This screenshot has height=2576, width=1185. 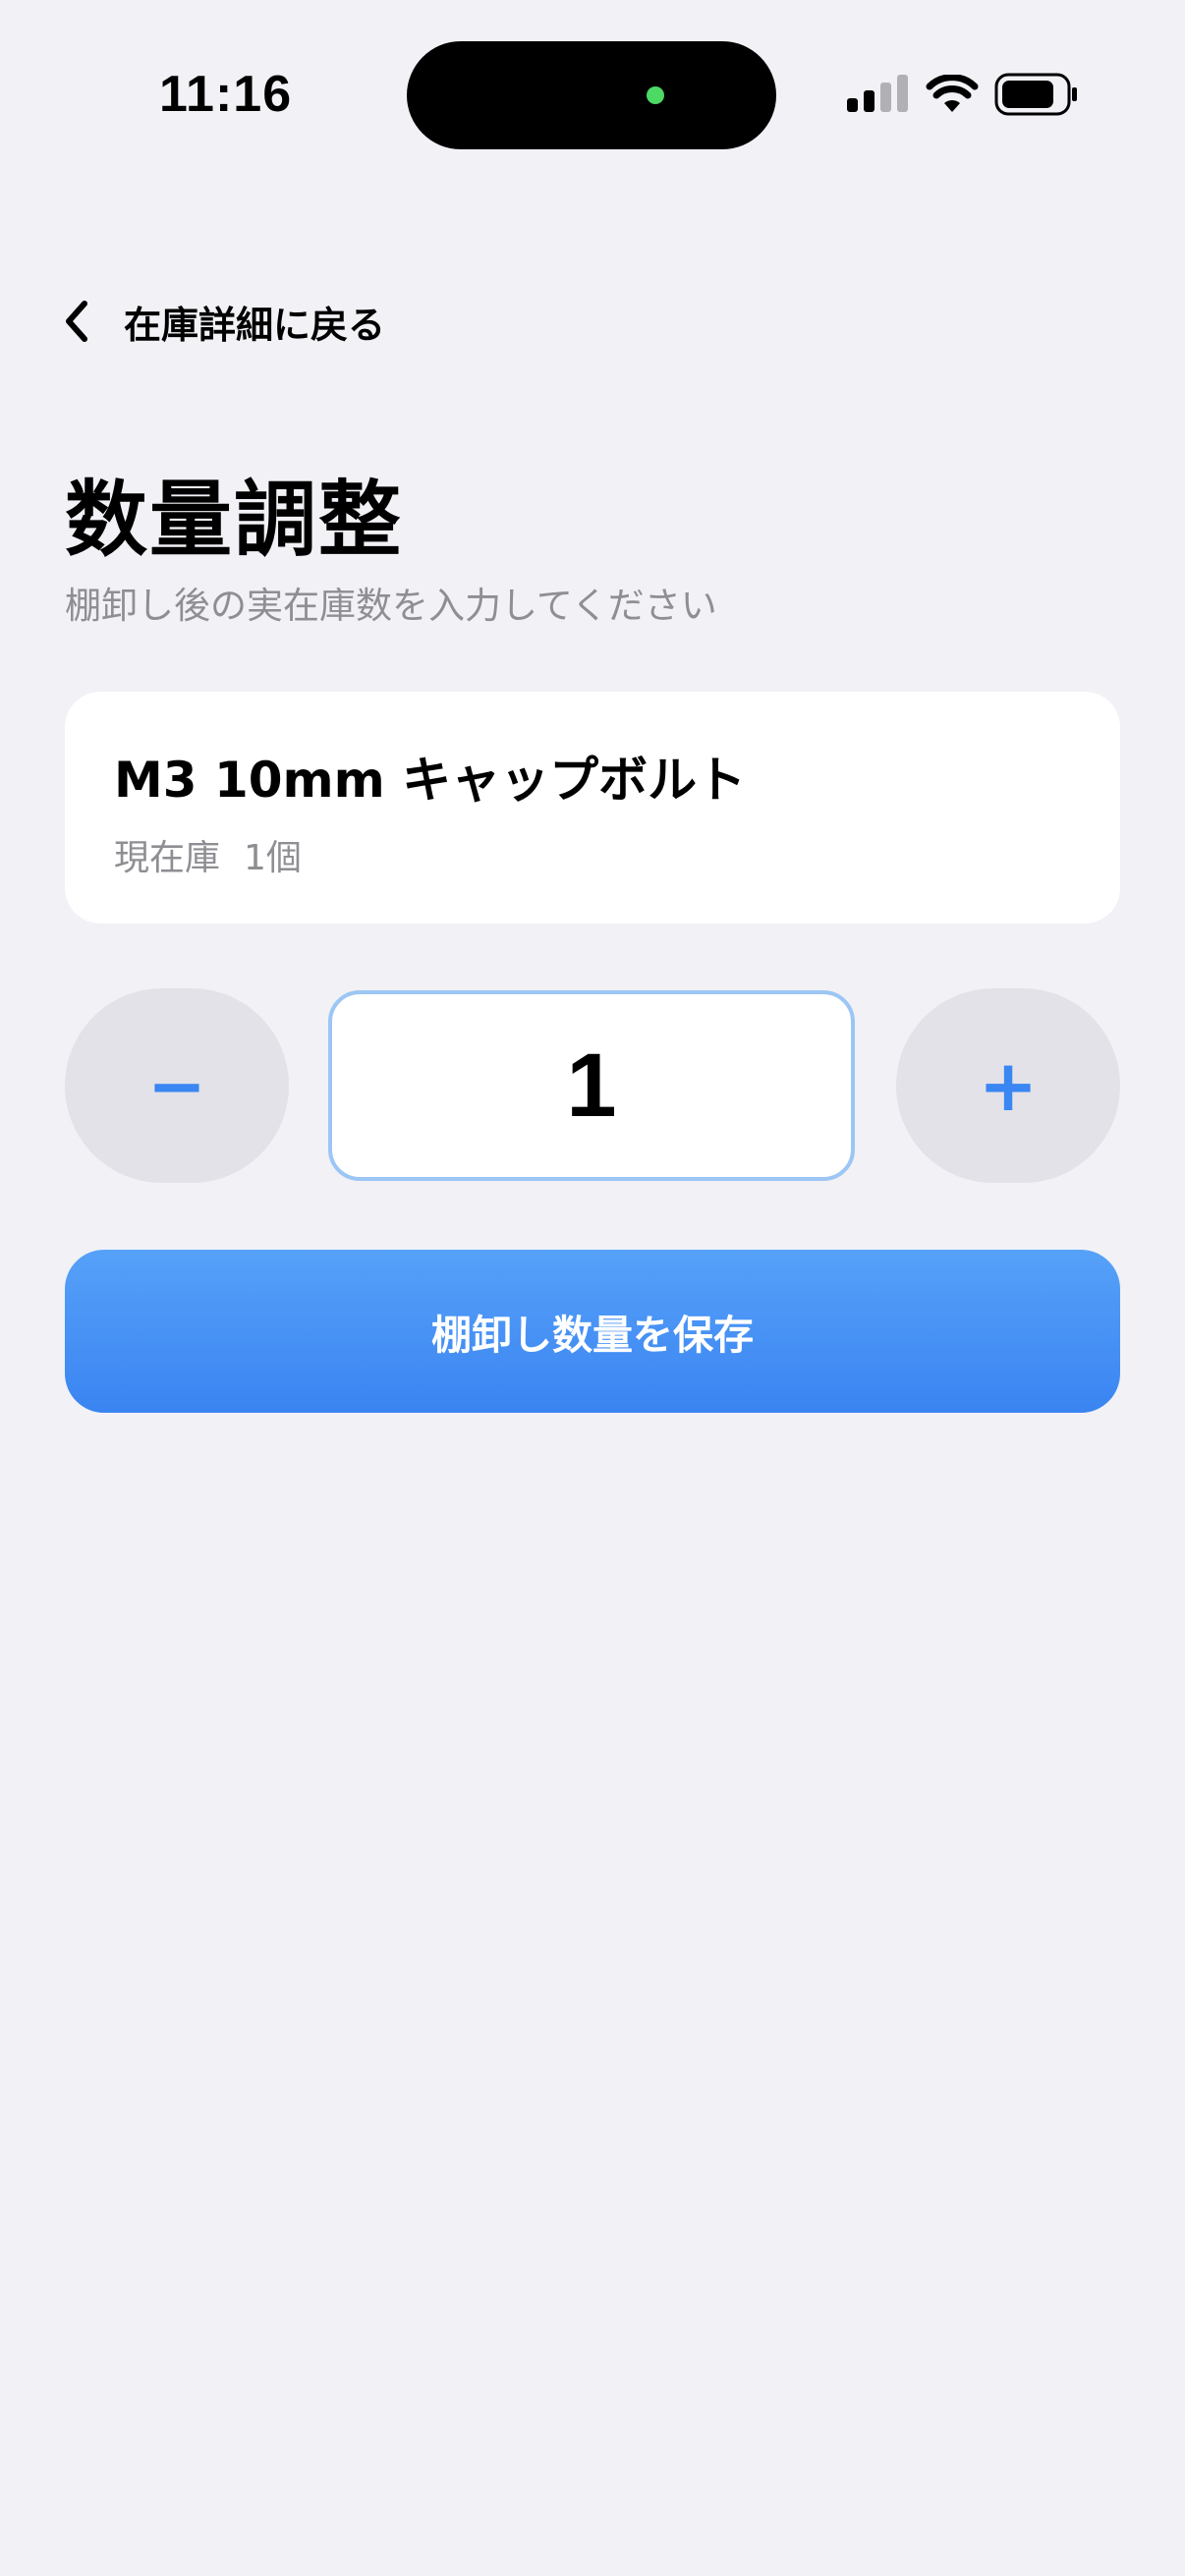 I want to click on item-name: M3 10mm キャップボルト, so click(x=431, y=780).